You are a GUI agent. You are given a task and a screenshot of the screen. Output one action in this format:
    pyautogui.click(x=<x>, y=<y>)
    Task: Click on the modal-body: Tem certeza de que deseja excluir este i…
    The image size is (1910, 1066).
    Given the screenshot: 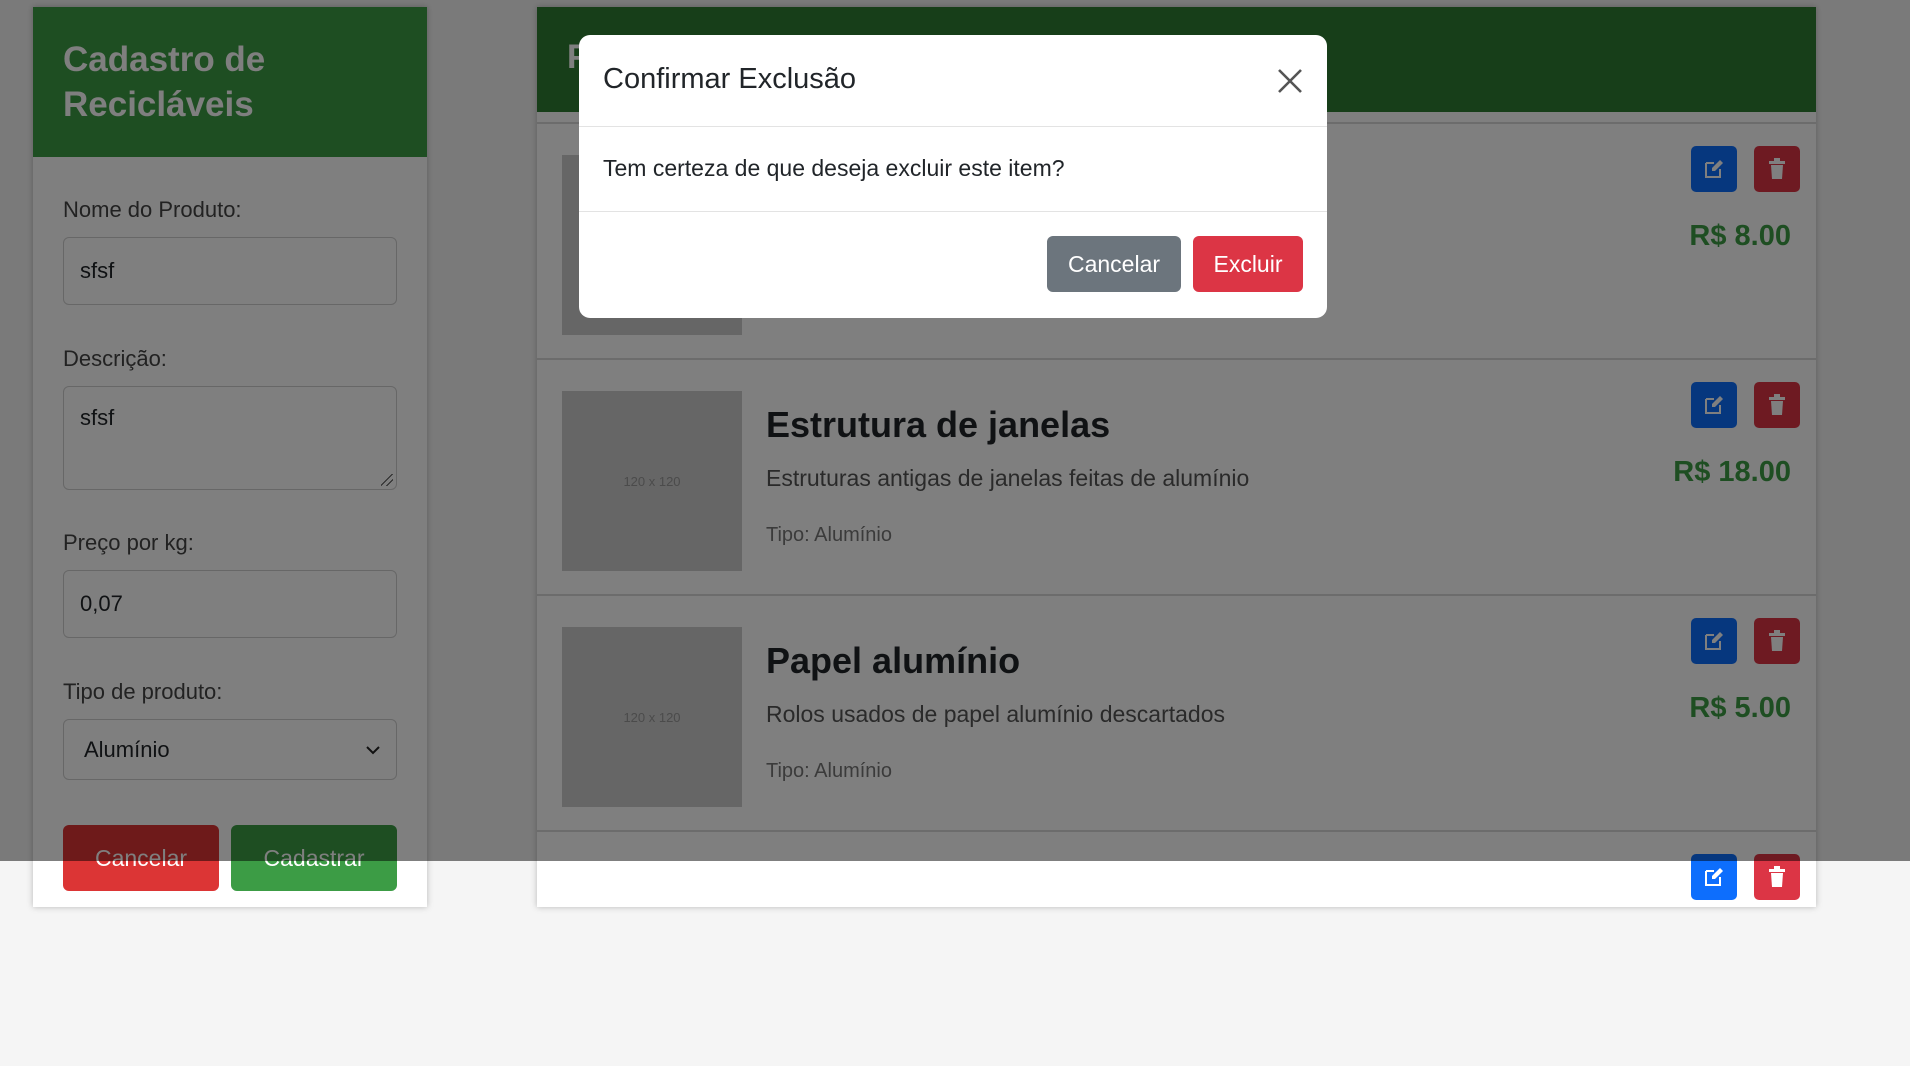 What is the action you would take?
    pyautogui.click(x=953, y=169)
    